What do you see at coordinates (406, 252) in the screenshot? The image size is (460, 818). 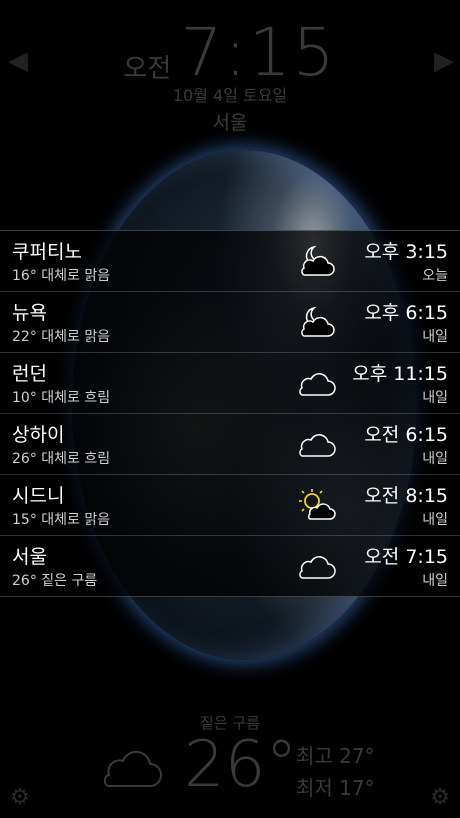 I see `city-time: 오후 3:15` at bounding box center [406, 252].